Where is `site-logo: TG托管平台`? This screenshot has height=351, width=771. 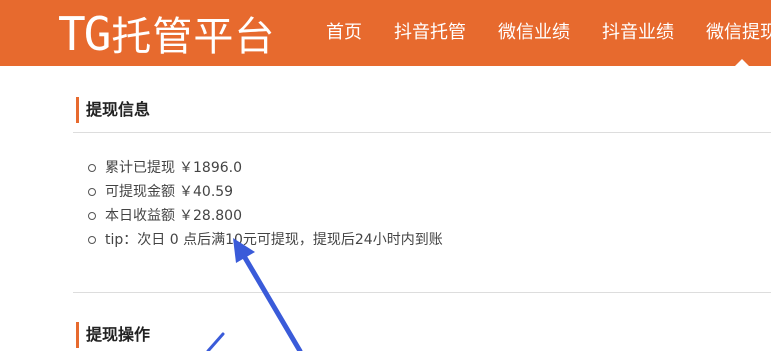 site-logo: TG托管平台 is located at coordinates (166, 34).